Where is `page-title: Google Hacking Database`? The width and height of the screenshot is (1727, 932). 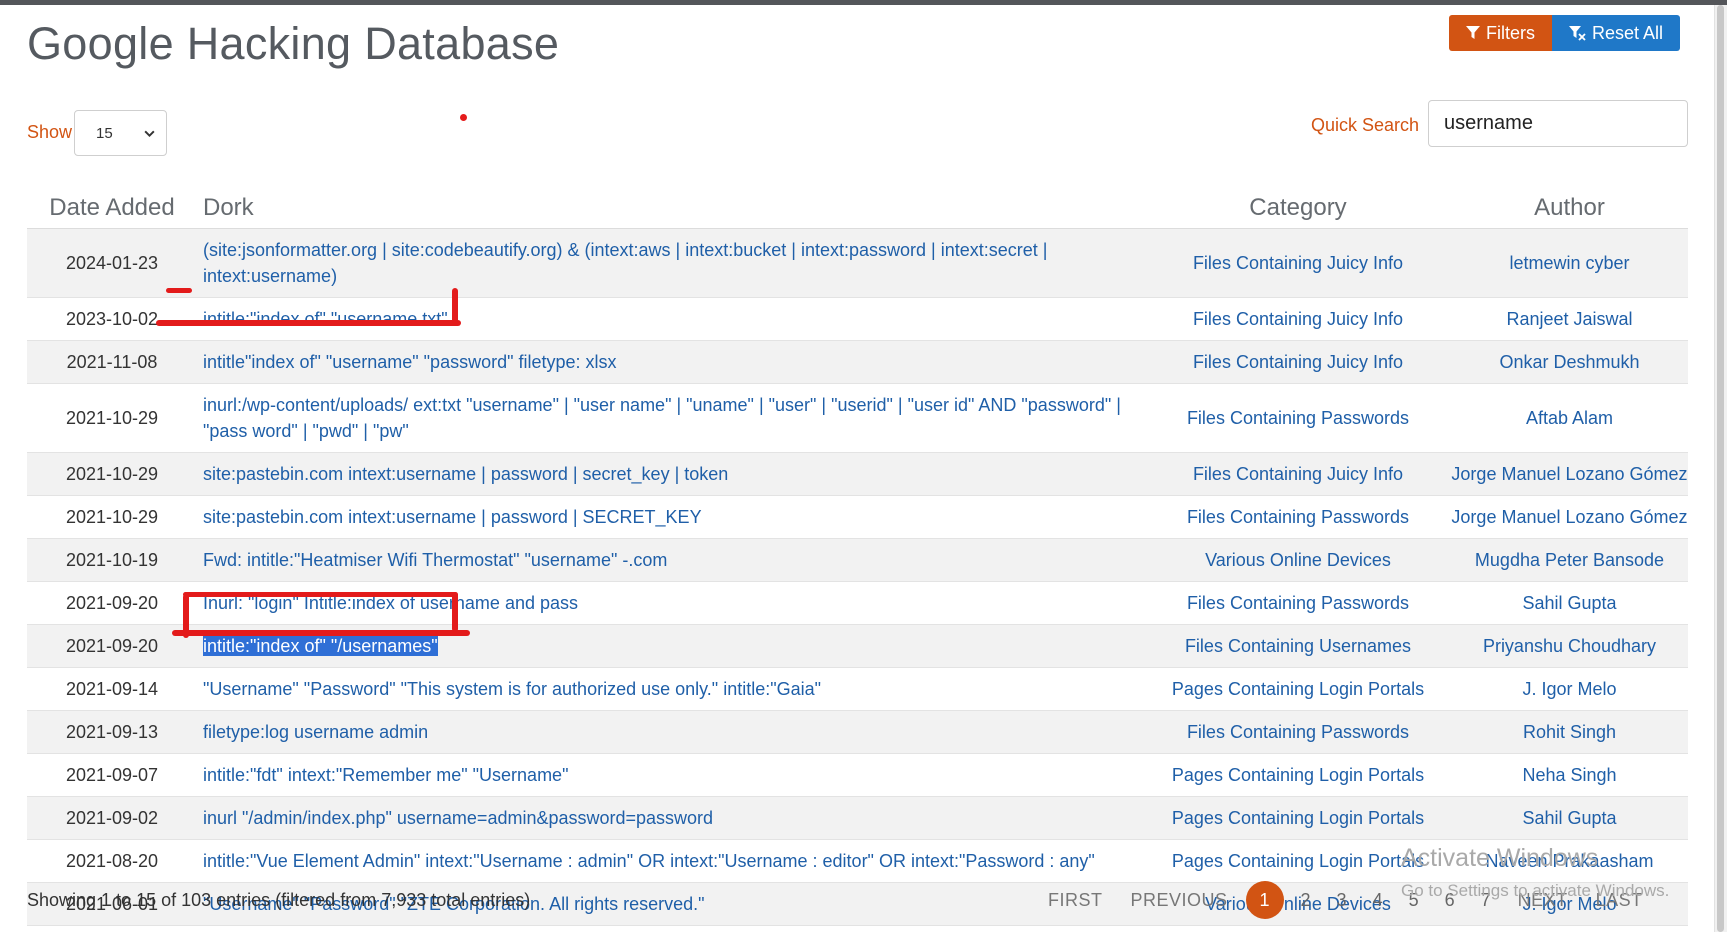
page-title: Google Hacking Database is located at coordinates (293, 43).